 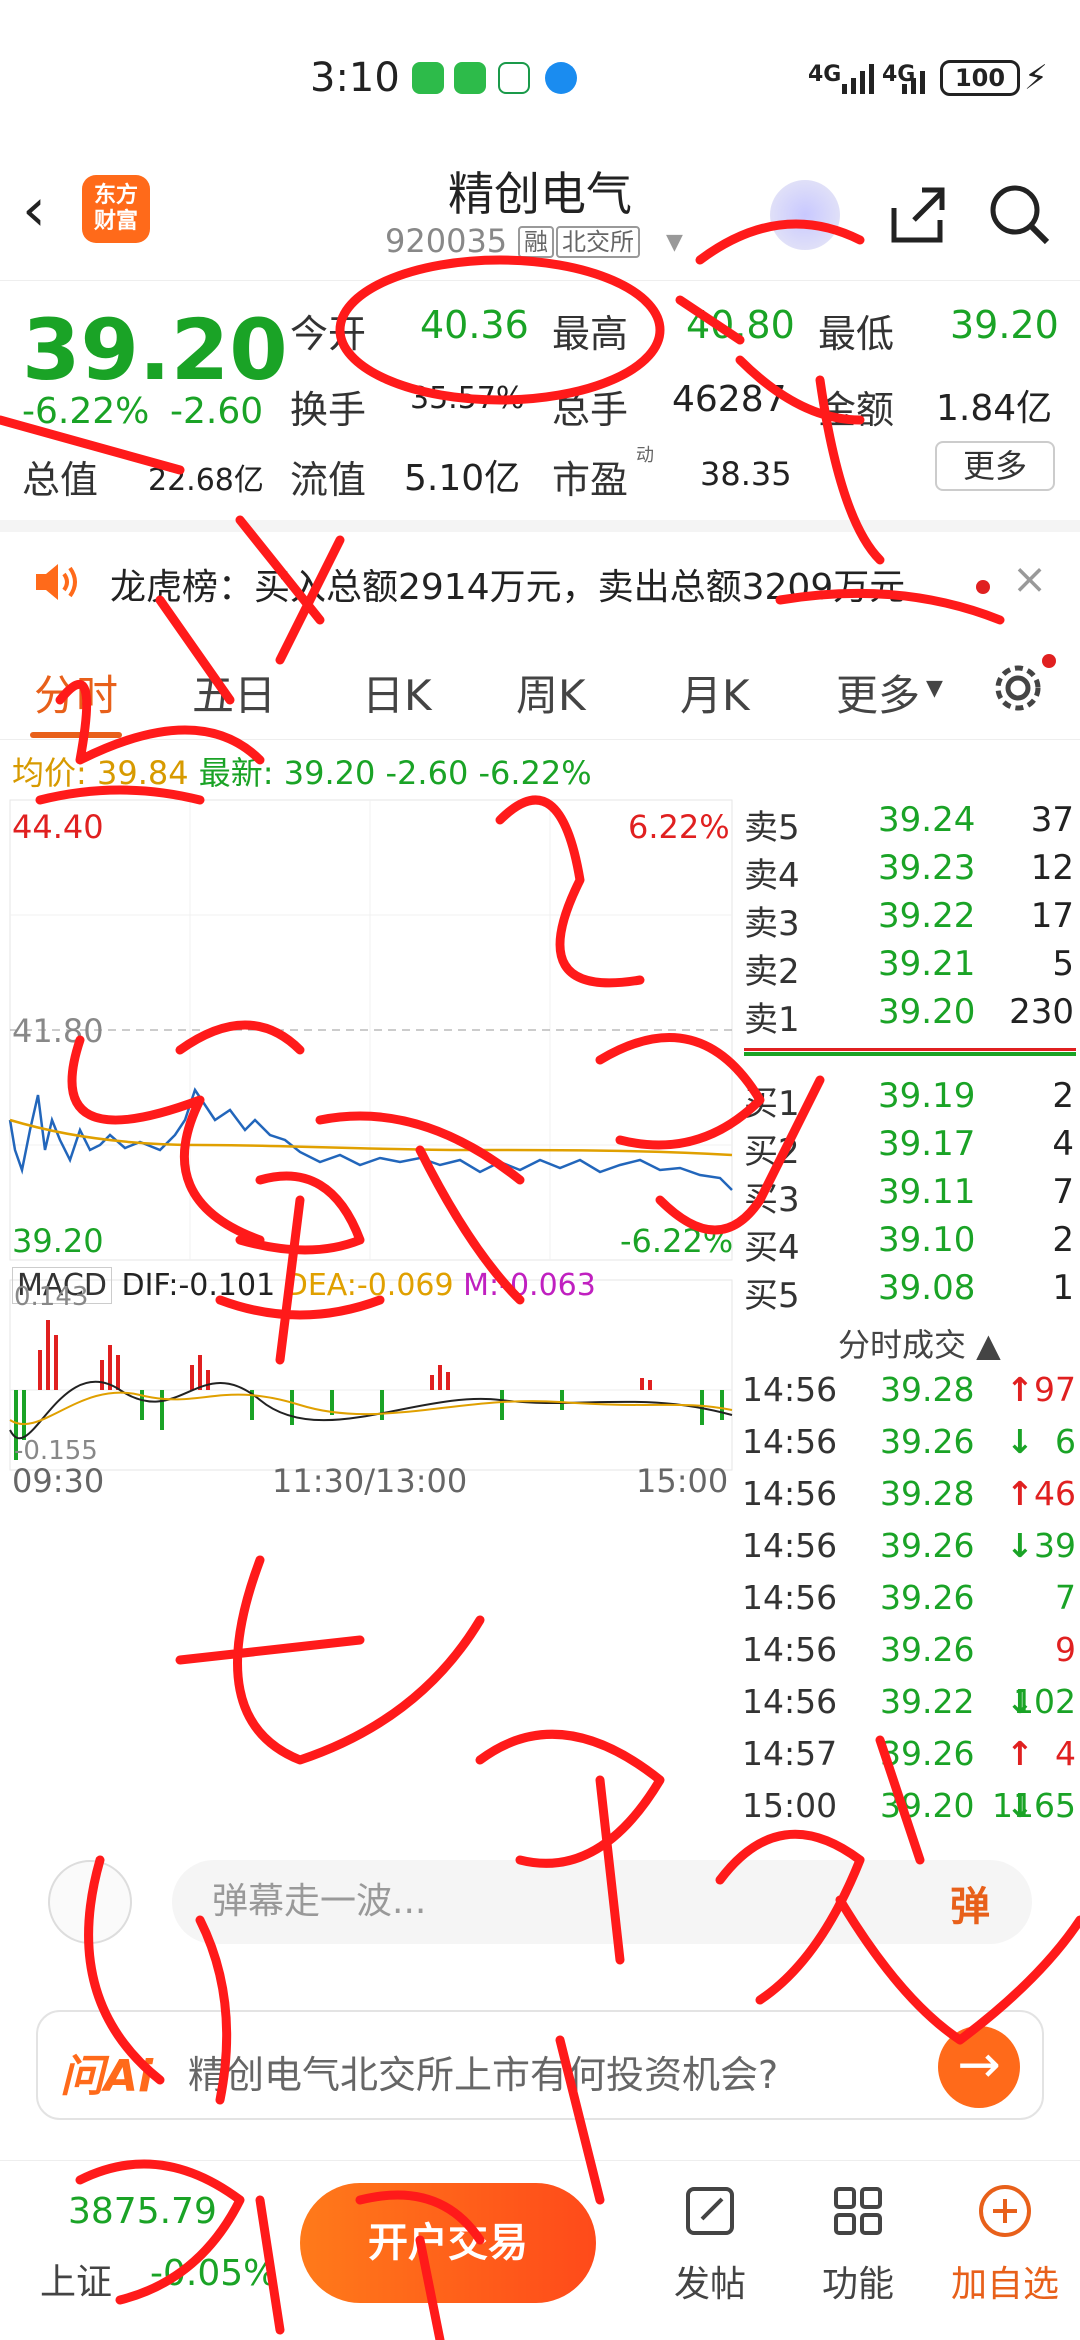 I want to click on search-icon, so click(x=1020, y=215).